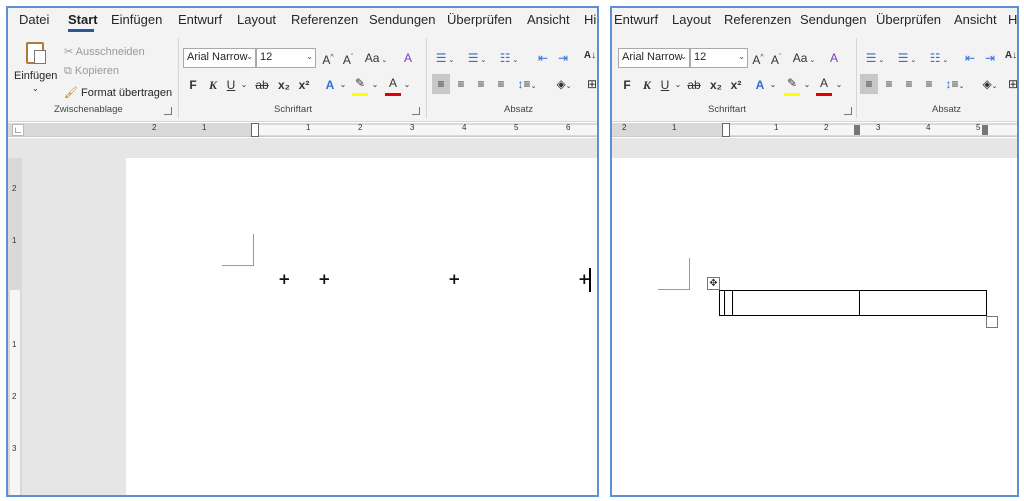 The height and width of the screenshot is (501, 1024). What do you see at coordinates (168, 111) in the screenshot?
I see `clipboard-dialog-launcher` at bounding box center [168, 111].